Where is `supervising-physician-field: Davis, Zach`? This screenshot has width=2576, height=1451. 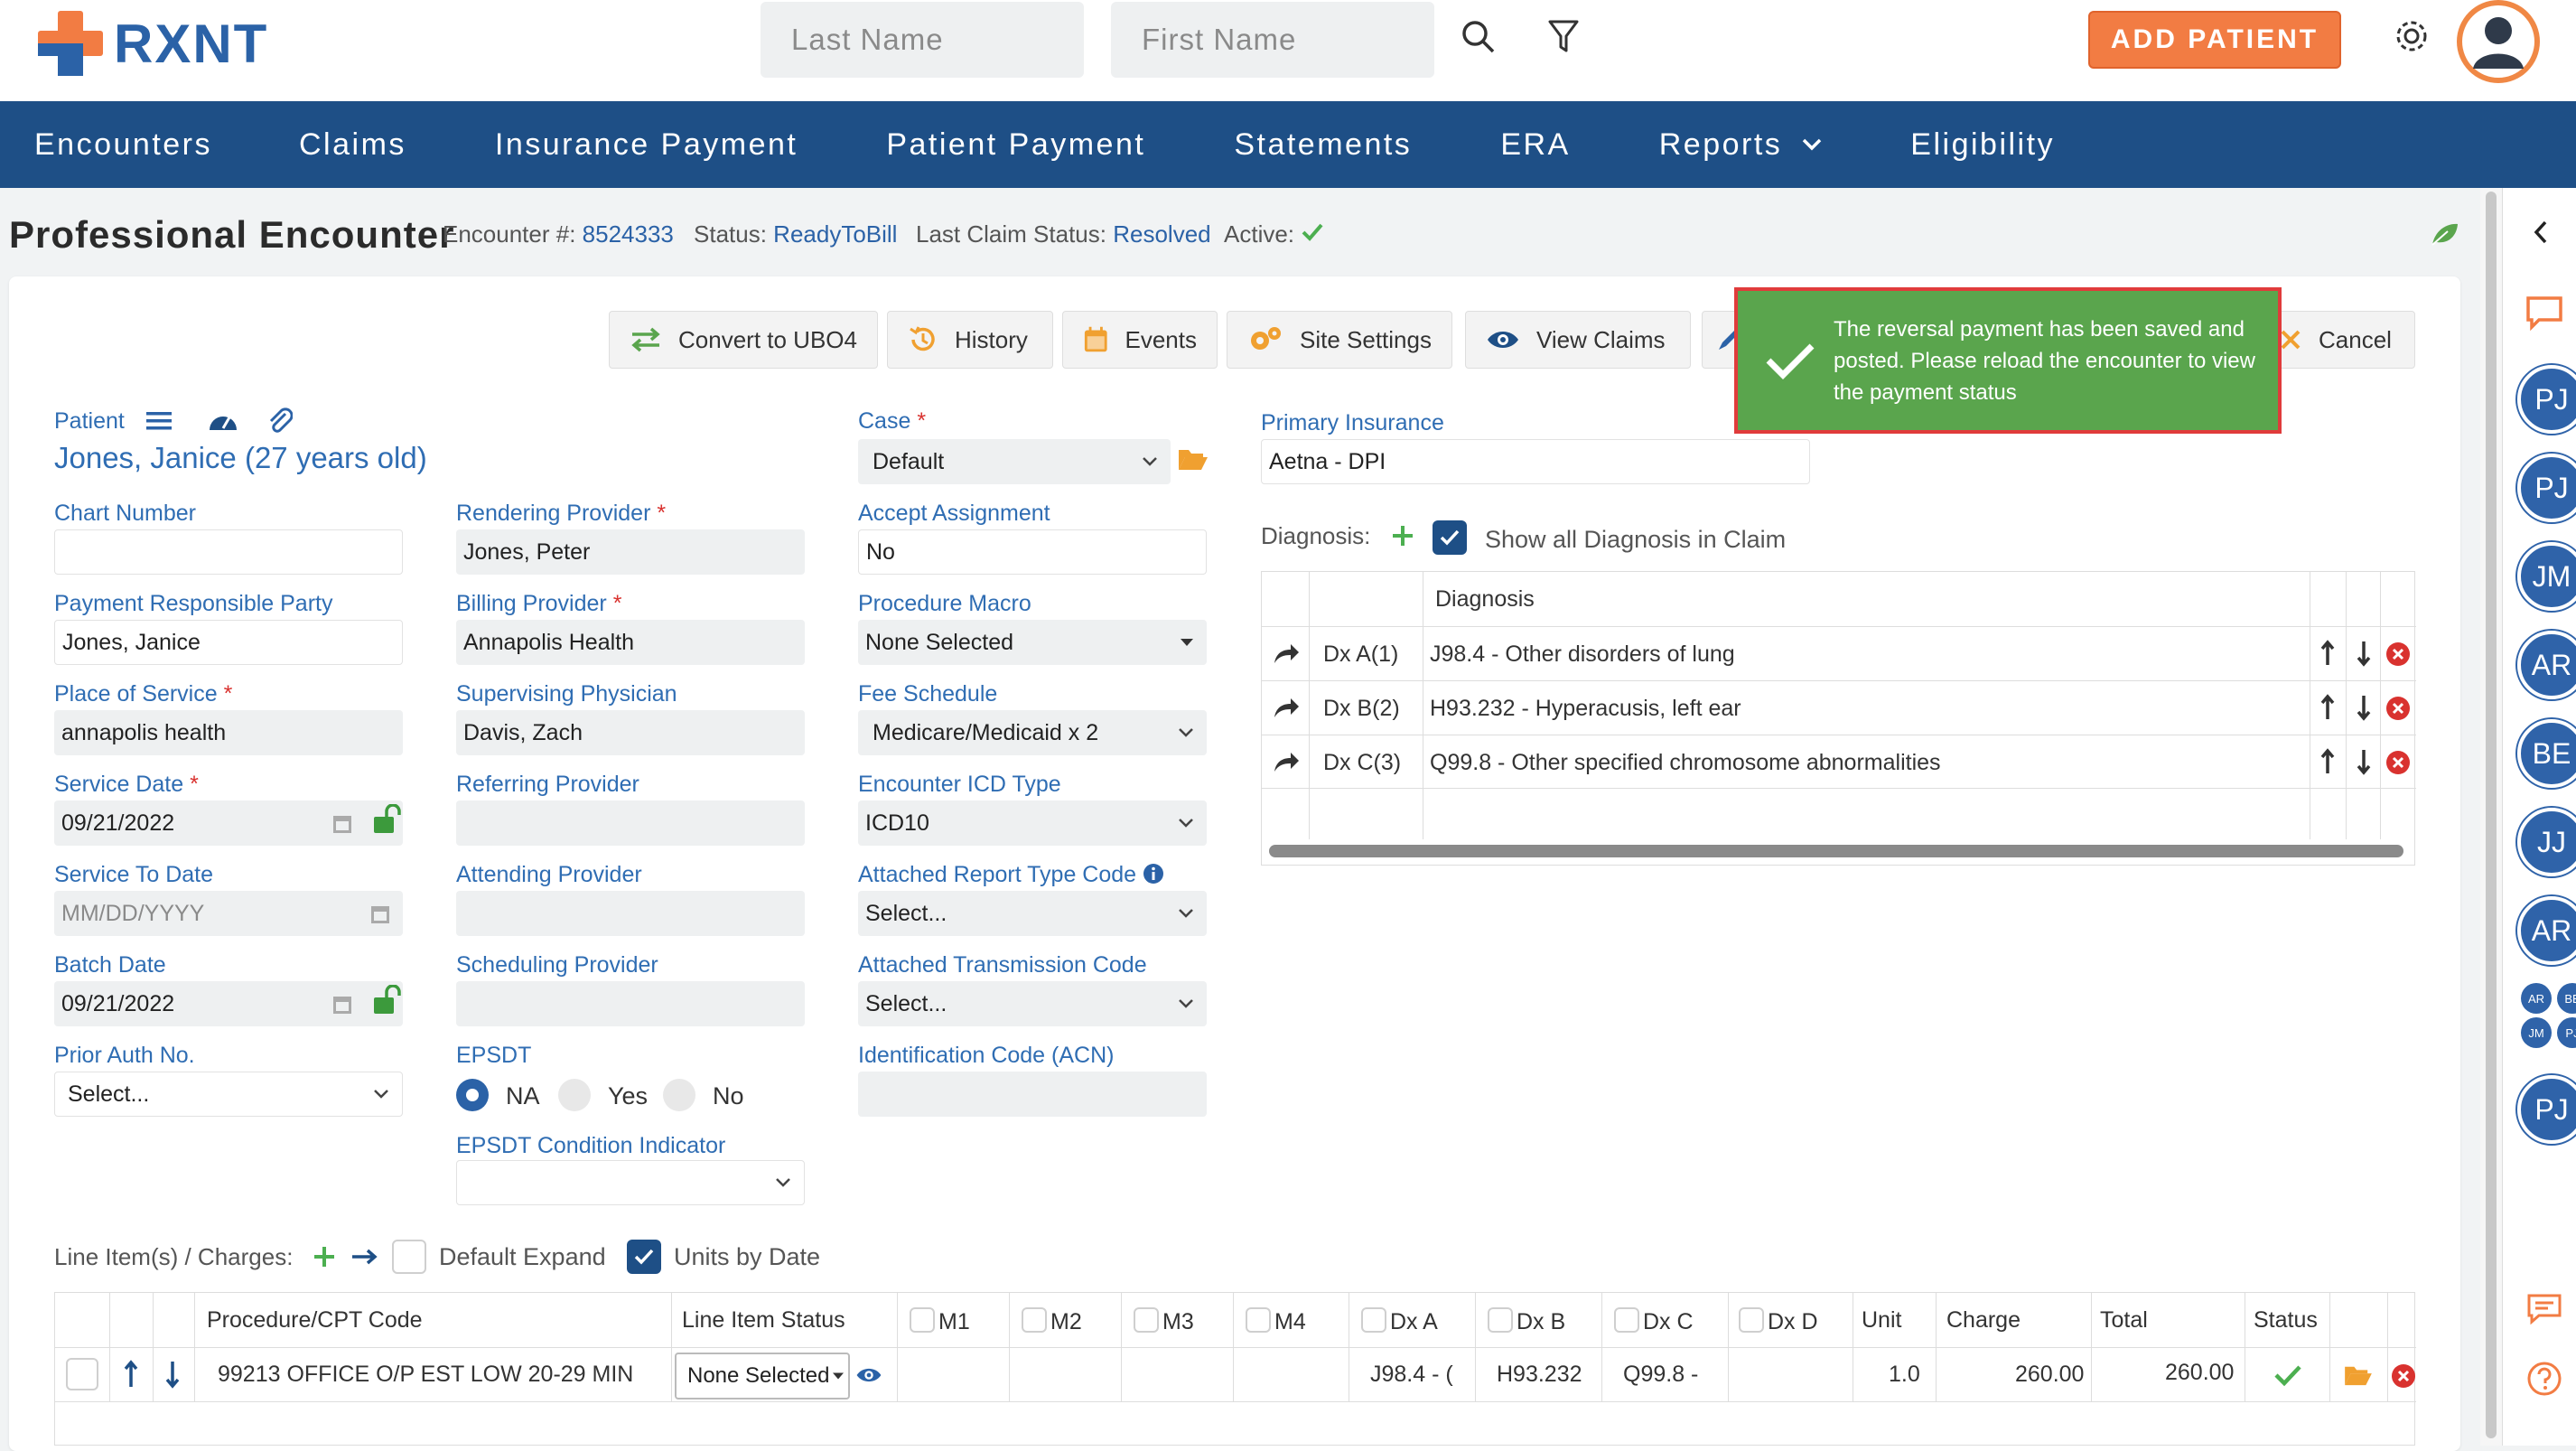 supervising-physician-field: Davis, Zach is located at coordinates (630, 732).